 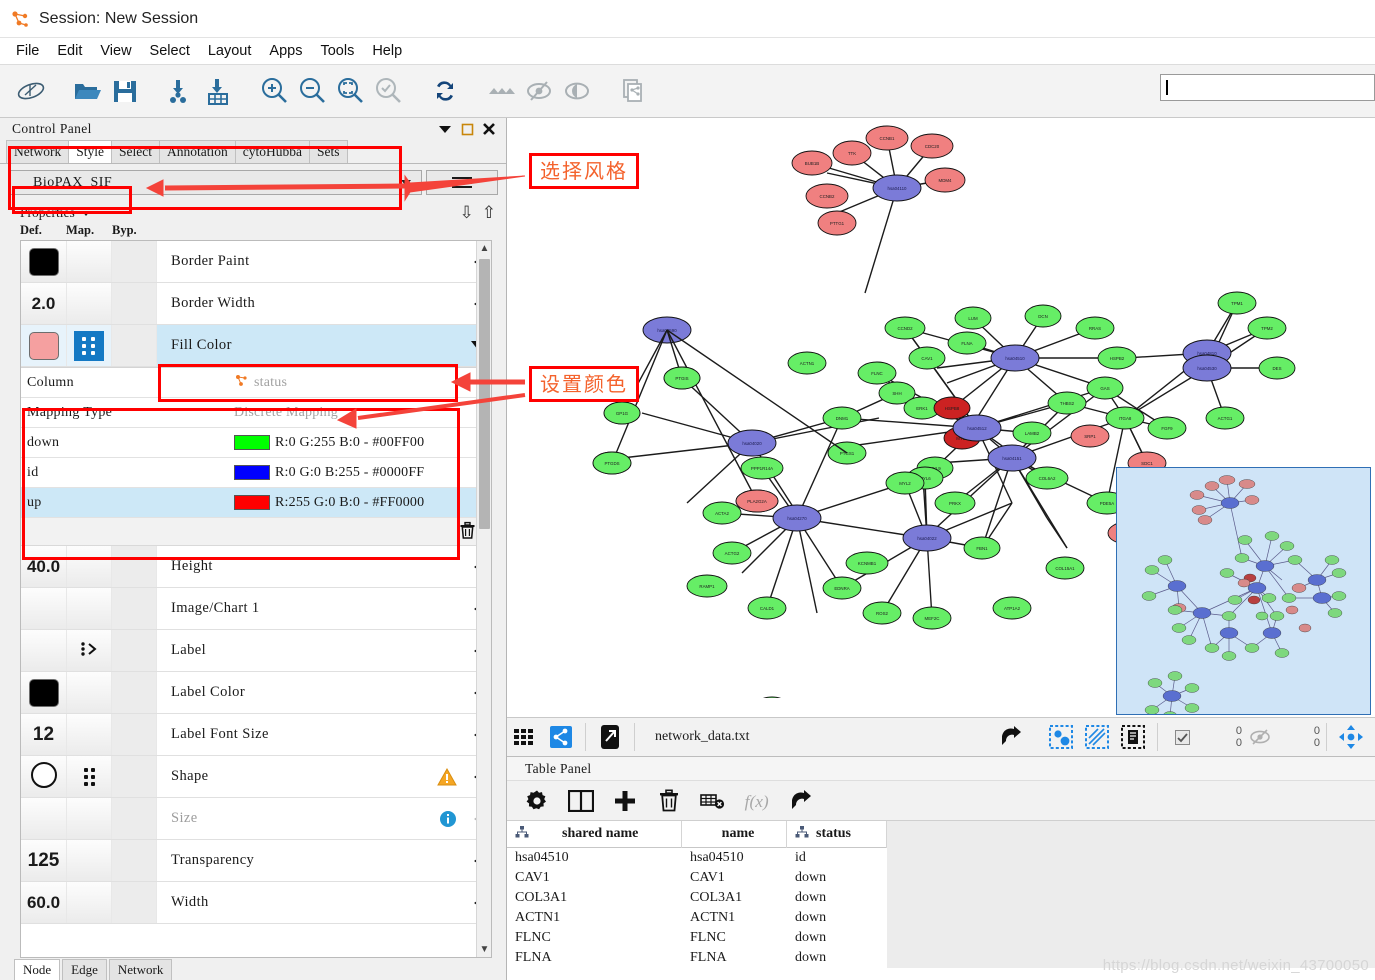 What do you see at coordinates (256, 693) in the screenshot?
I see `property-row-label-color: Label Color` at bounding box center [256, 693].